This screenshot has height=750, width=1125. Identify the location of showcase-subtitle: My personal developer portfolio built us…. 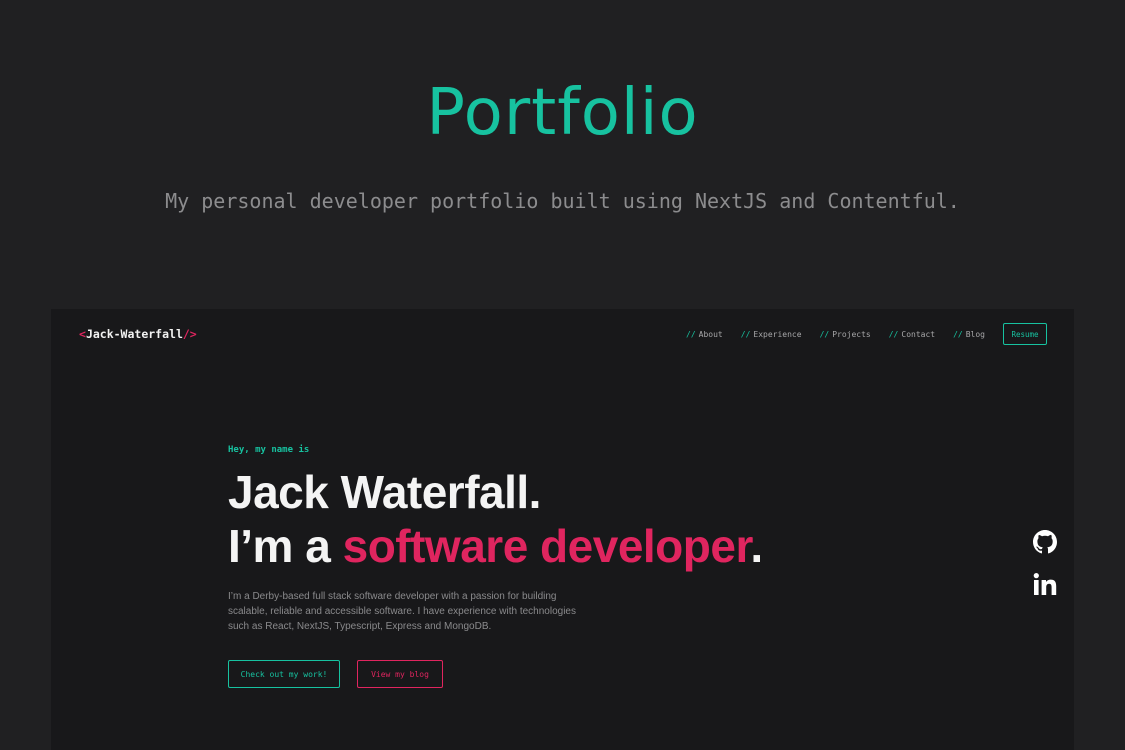
(562, 201).